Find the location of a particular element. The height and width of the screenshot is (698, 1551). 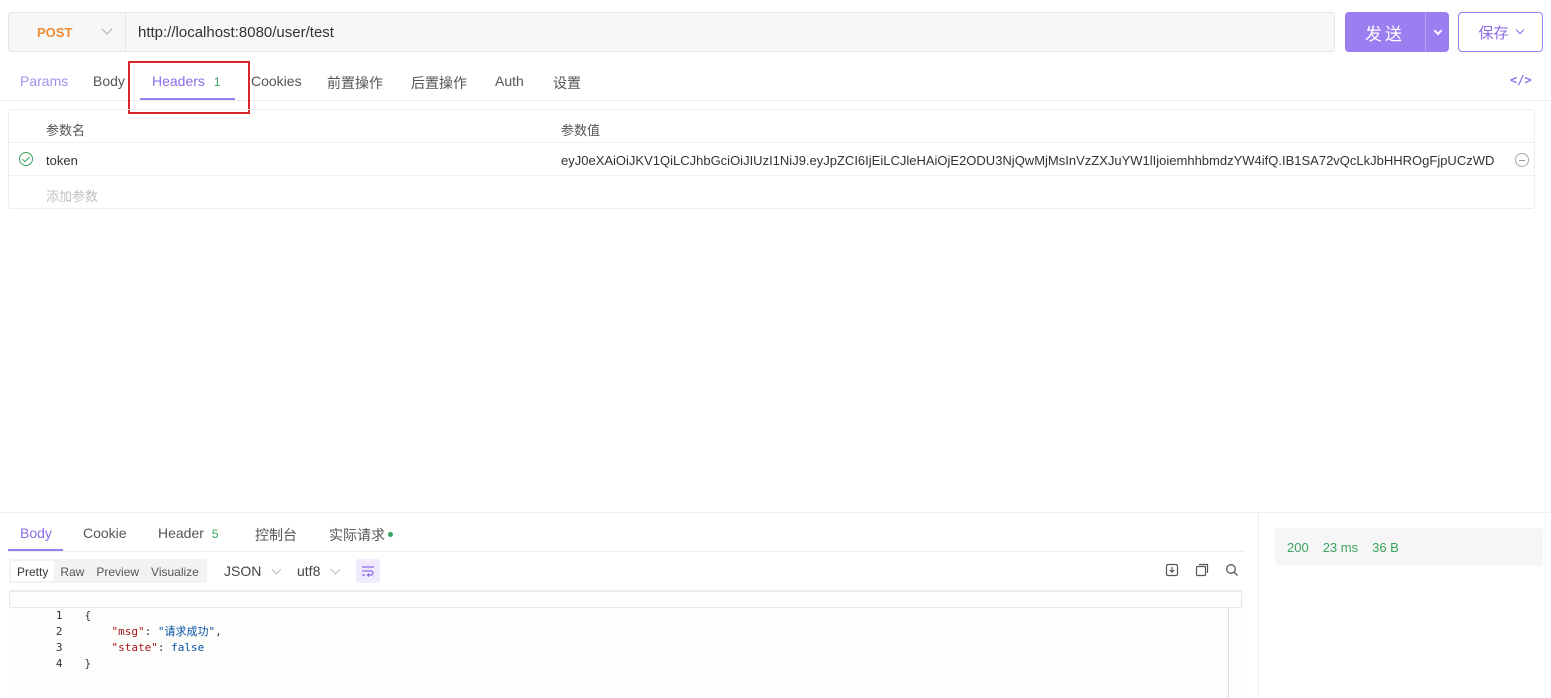

encoding-select-value: utf8 is located at coordinates (309, 571).